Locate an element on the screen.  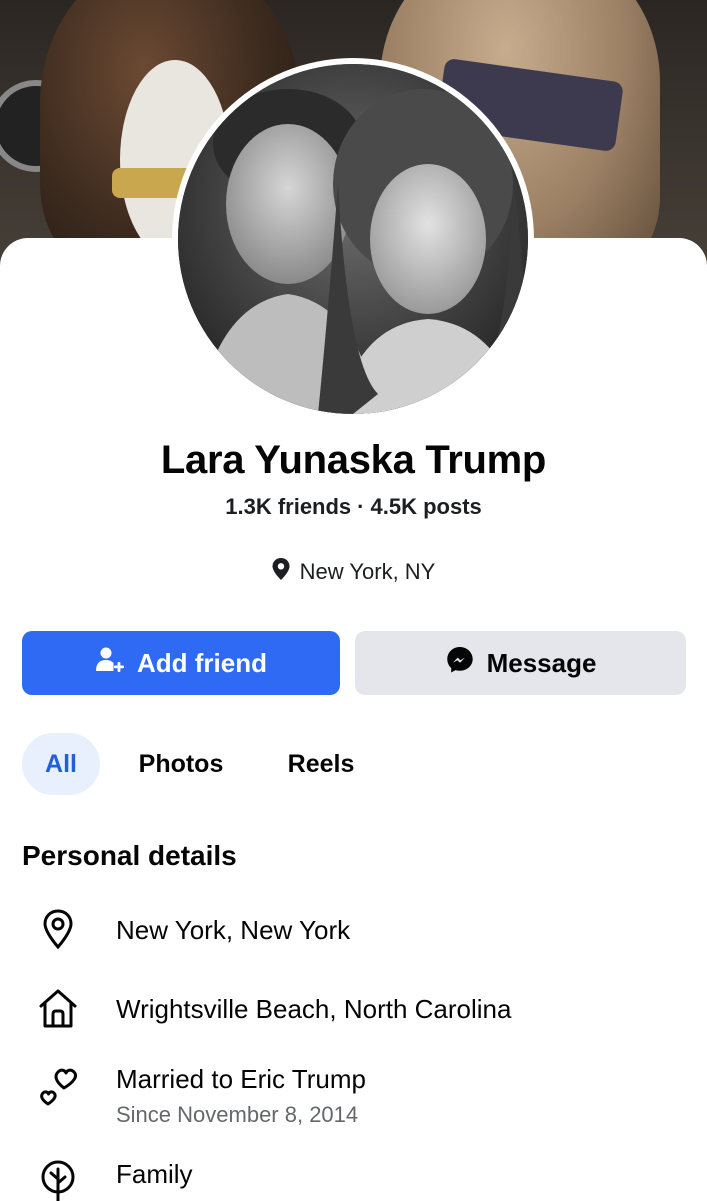
detail-hometown-text: Wrightsville Beach, North Carolina is located at coordinates (314, 1009).